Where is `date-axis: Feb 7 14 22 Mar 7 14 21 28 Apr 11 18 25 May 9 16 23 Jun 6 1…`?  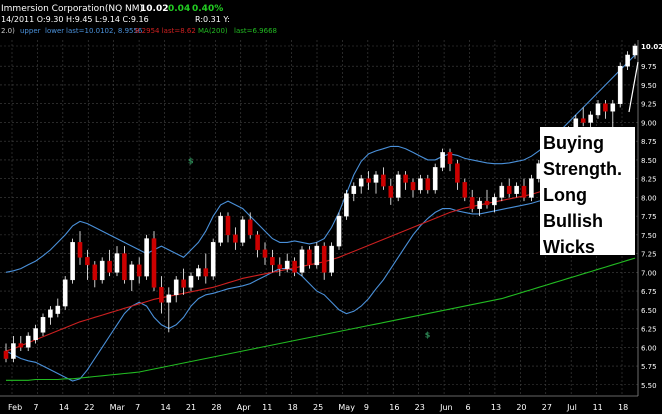 date-axis: Feb 7 14 22 Mar 7 14 21 28 Apr 11 18 25 May 9 16 23 Jun 6 1… is located at coordinates (318, 407).